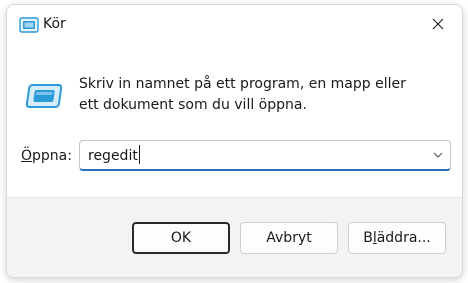 The image size is (468, 283). Describe the element at coordinates (438, 155) in the screenshot. I see `chevron-down-icon` at that location.